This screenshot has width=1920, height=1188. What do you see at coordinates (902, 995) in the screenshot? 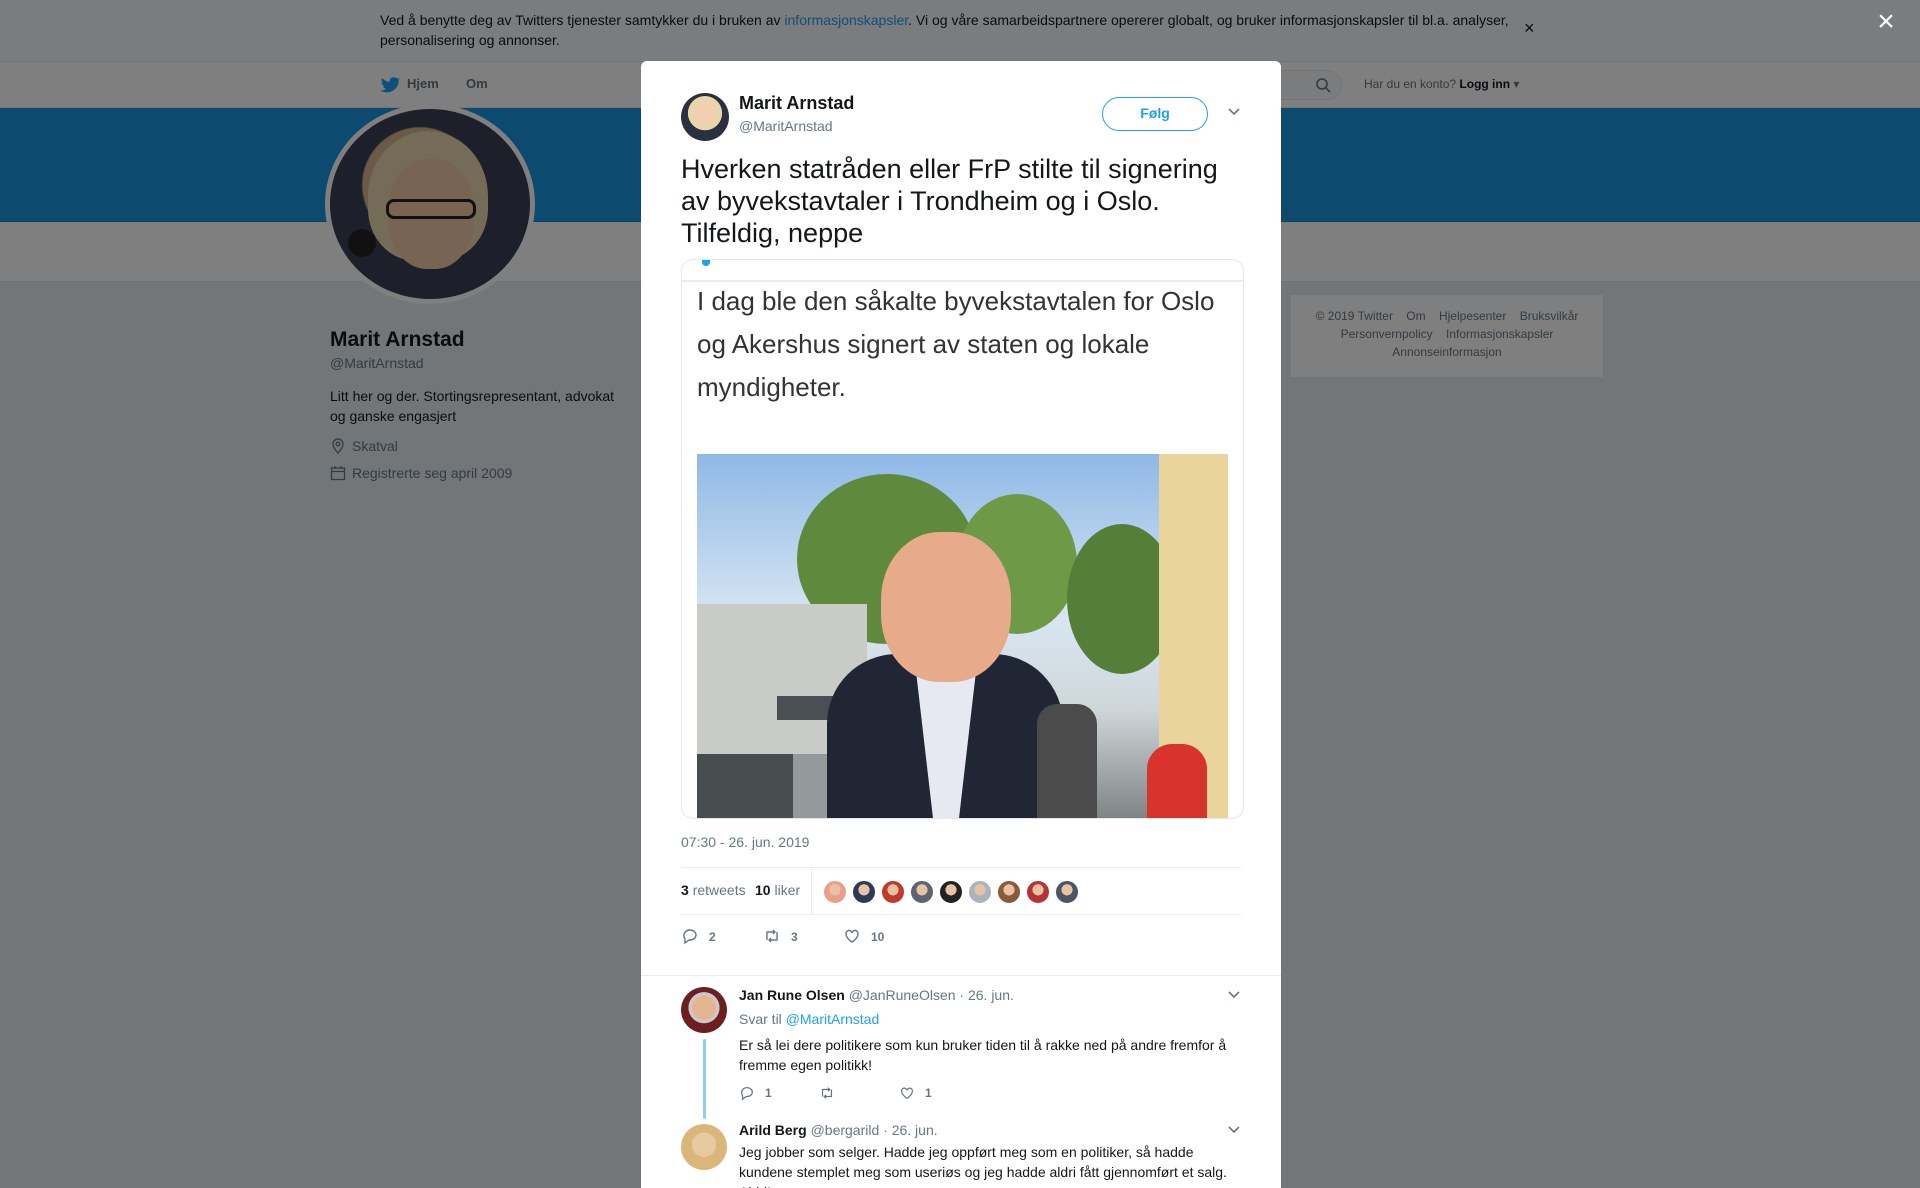
I see `reply-author-handle: @JanRuneOlsen` at bounding box center [902, 995].